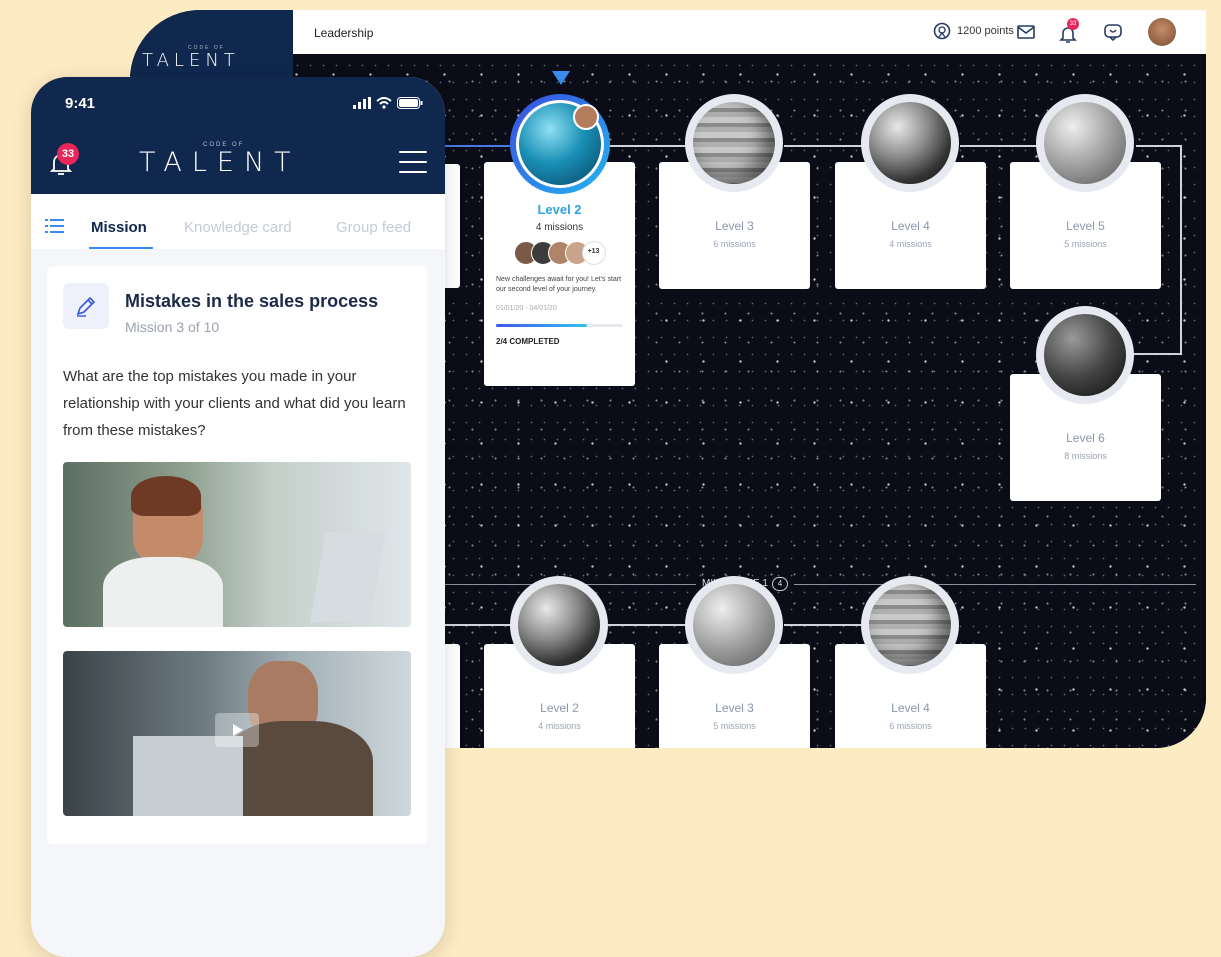 This screenshot has width=1221, height=957. Describe the element at coordinates (559, 253) in the screenshot. I see `participant-avatars: +13` at that location.